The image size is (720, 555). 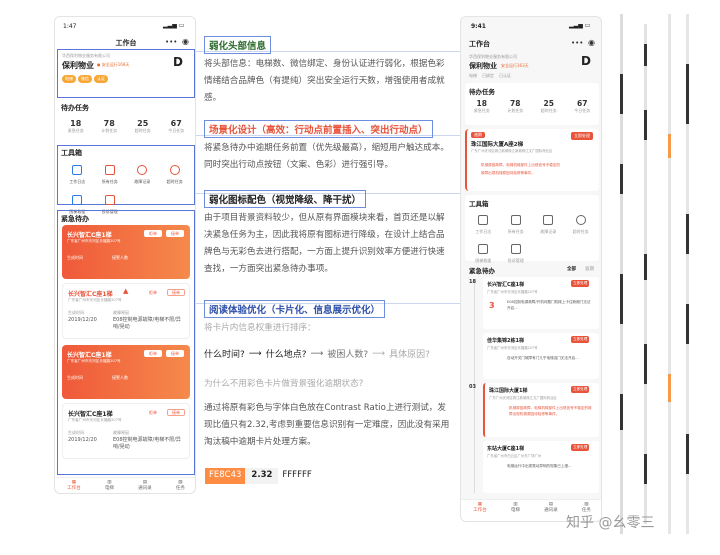 I want to click on company-sub: 华西保利物业服务有限公司, so click(x=86, y=55).